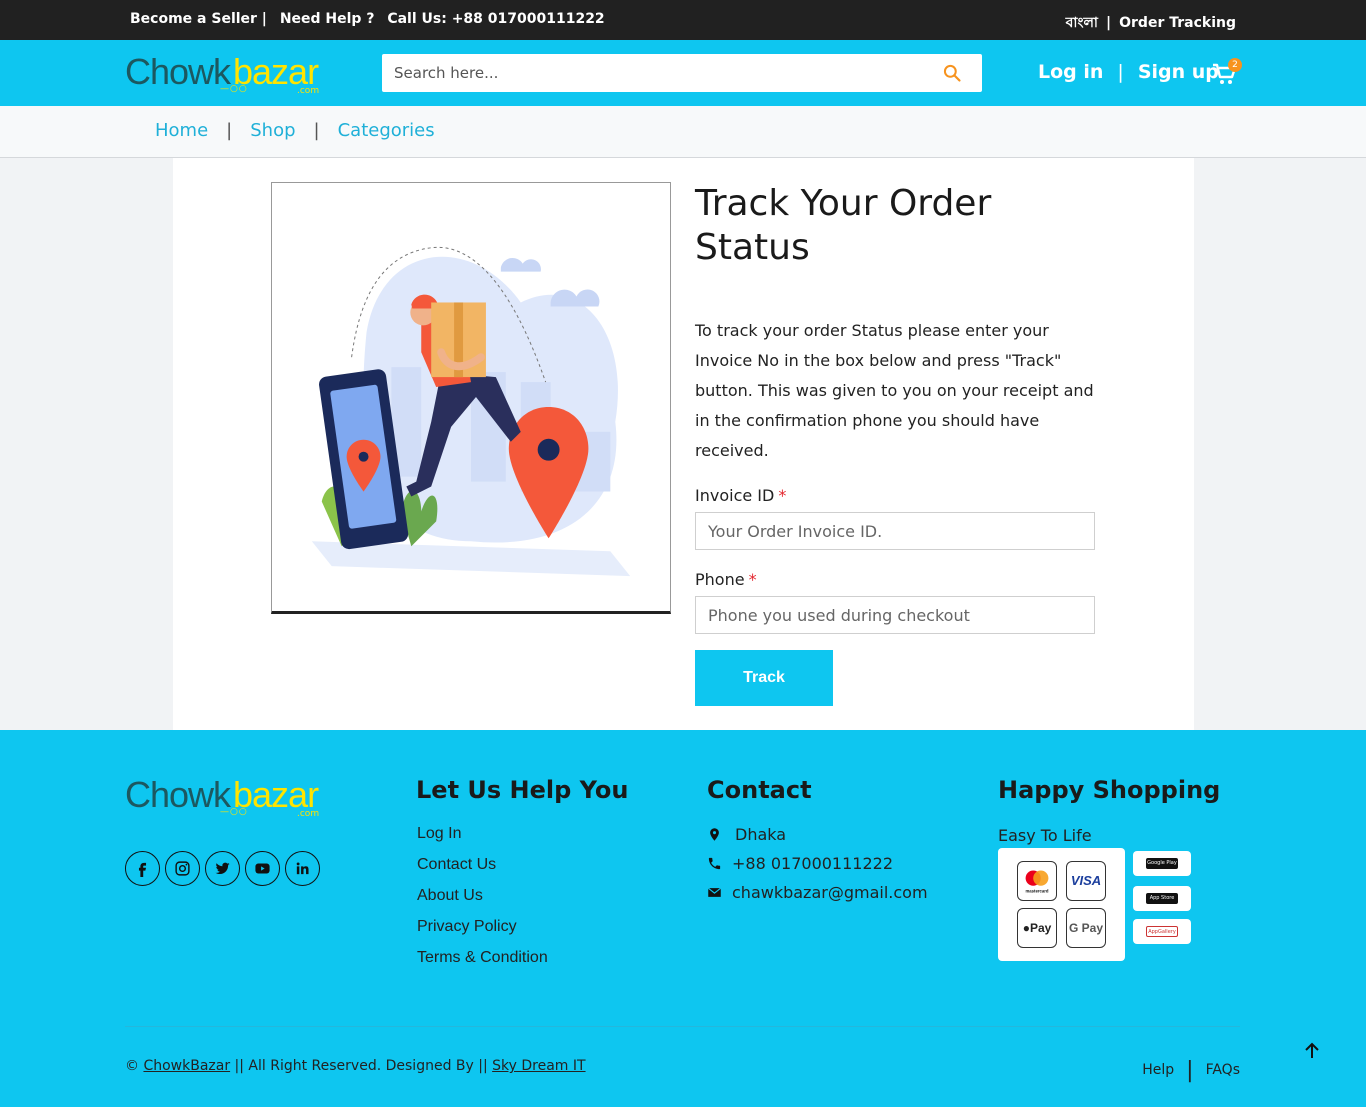  I want to click on cart-count-badge: 2, so click(1235, 65).